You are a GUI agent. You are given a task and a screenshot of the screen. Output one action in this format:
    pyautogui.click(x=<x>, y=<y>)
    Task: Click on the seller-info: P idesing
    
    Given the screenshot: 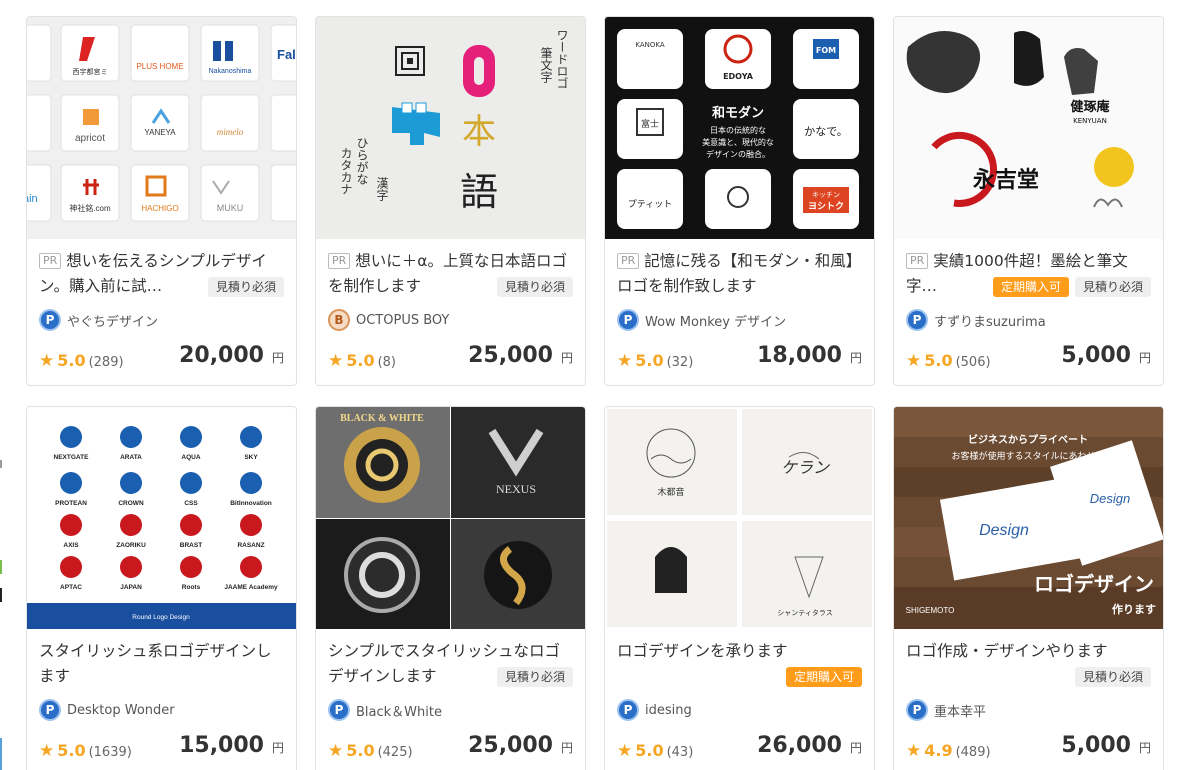 What is the action you would take?
    pyautogui.click(x=654, y=710)
    